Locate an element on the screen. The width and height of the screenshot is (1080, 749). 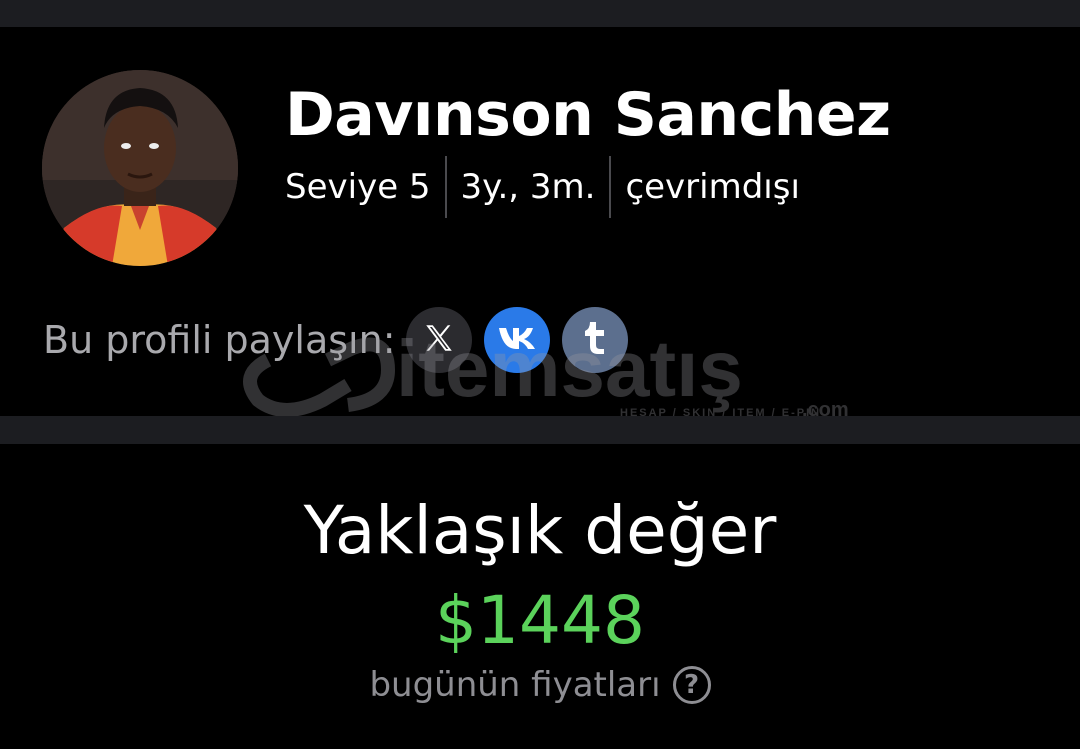
tumblr-icon is located at coordinates (595, 340).